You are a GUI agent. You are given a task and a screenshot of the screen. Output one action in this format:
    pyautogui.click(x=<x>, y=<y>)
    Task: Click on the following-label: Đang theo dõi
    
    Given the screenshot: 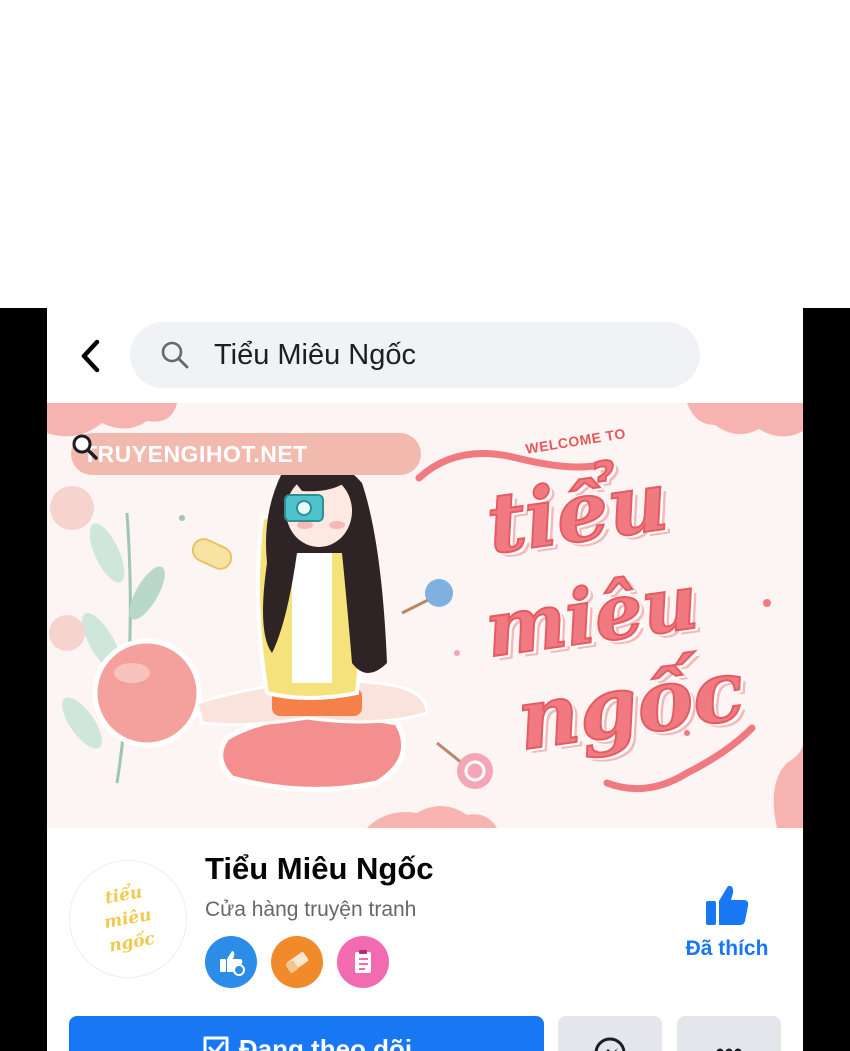 What is the action you would take?
    pyautogui.click(x=325, y=1042)
    